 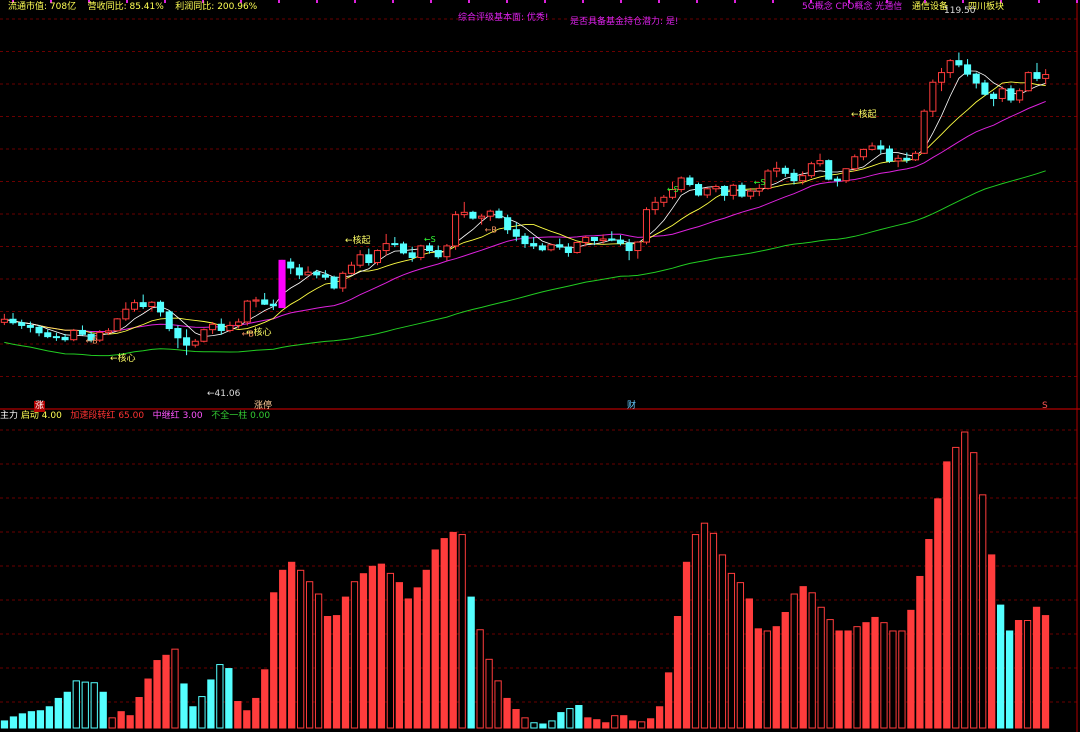 I want to click on event-marker-finance: 财, so click(x=632, y=406).